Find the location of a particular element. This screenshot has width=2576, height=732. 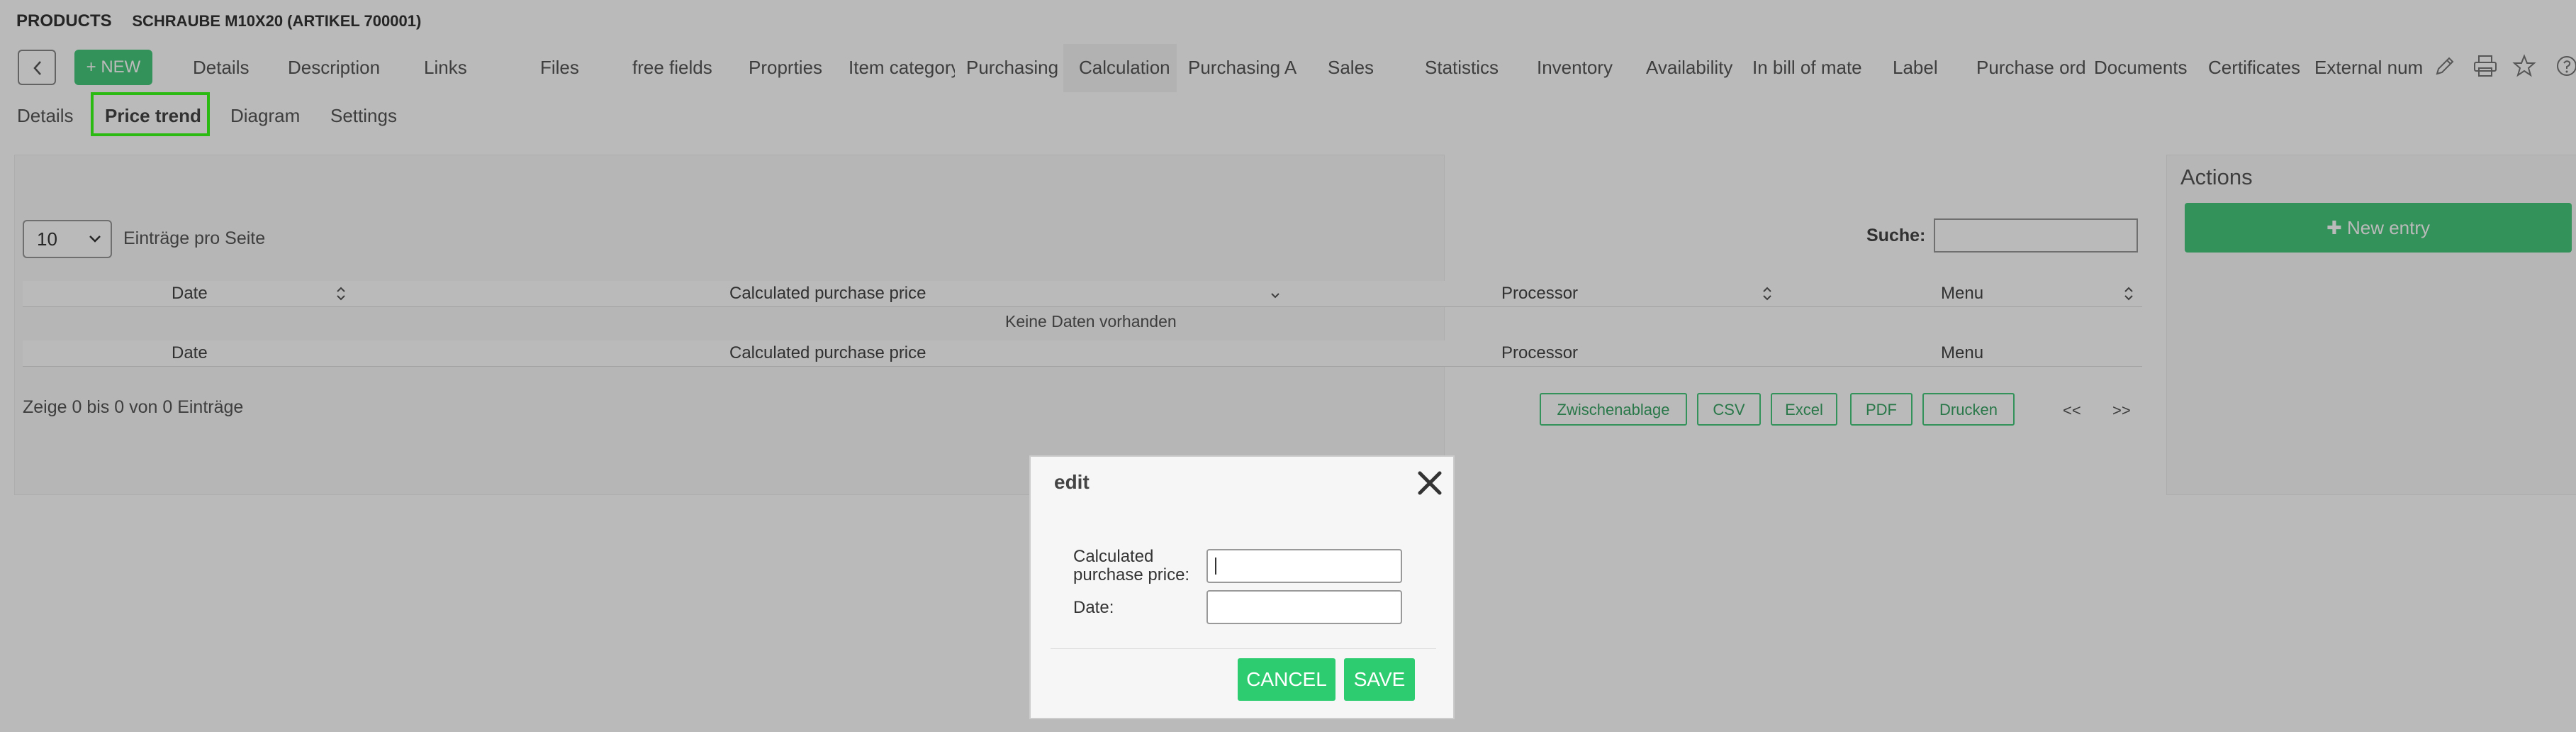

save-button: SAVE is located at coordinates (1380, 679).